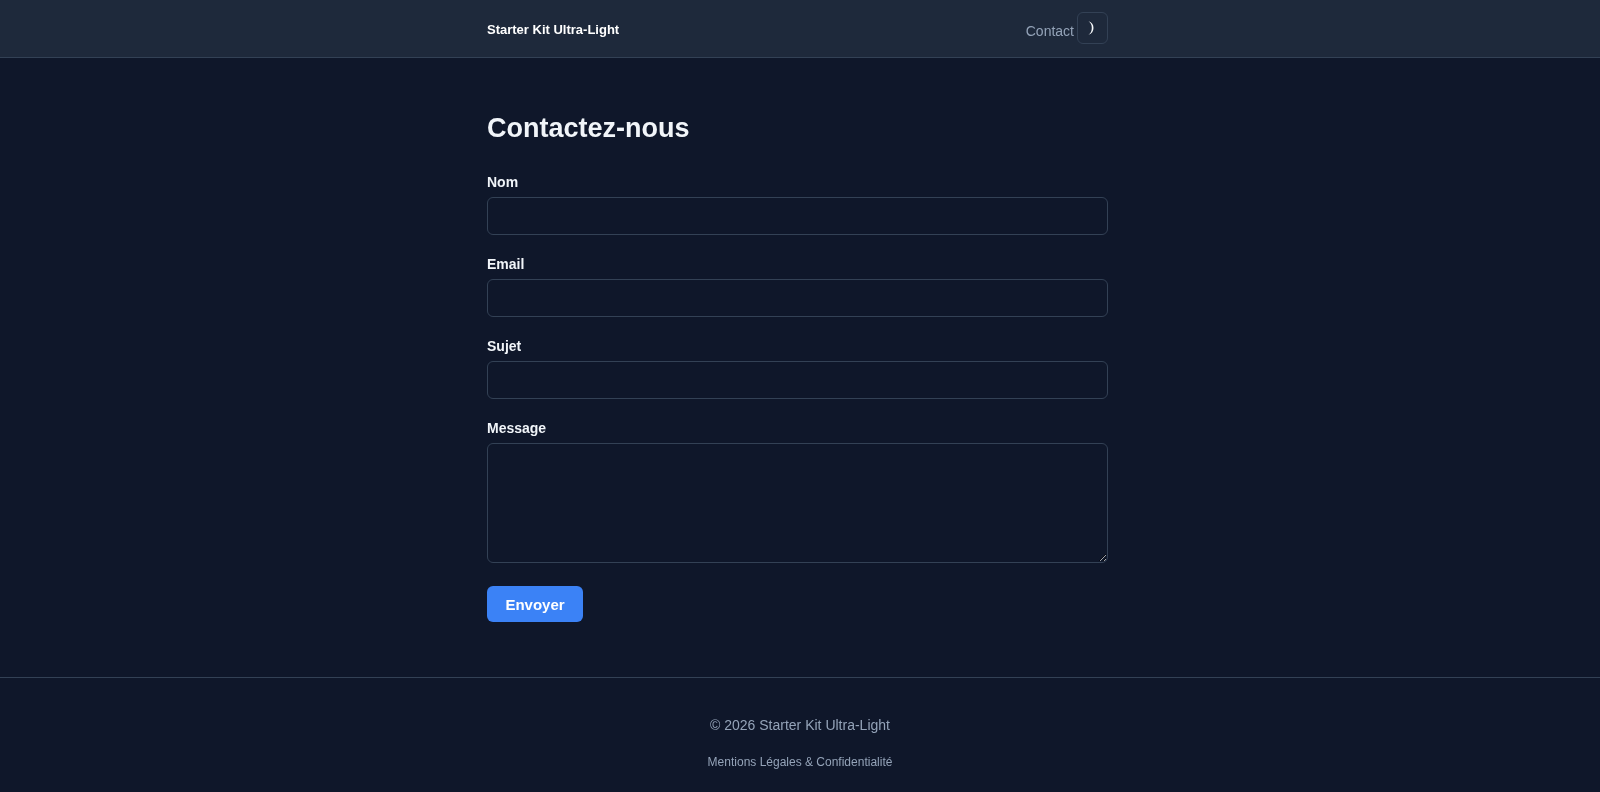  I want to click on footer-link: Mentions Légales & Confidentialité, so click(800, 762).